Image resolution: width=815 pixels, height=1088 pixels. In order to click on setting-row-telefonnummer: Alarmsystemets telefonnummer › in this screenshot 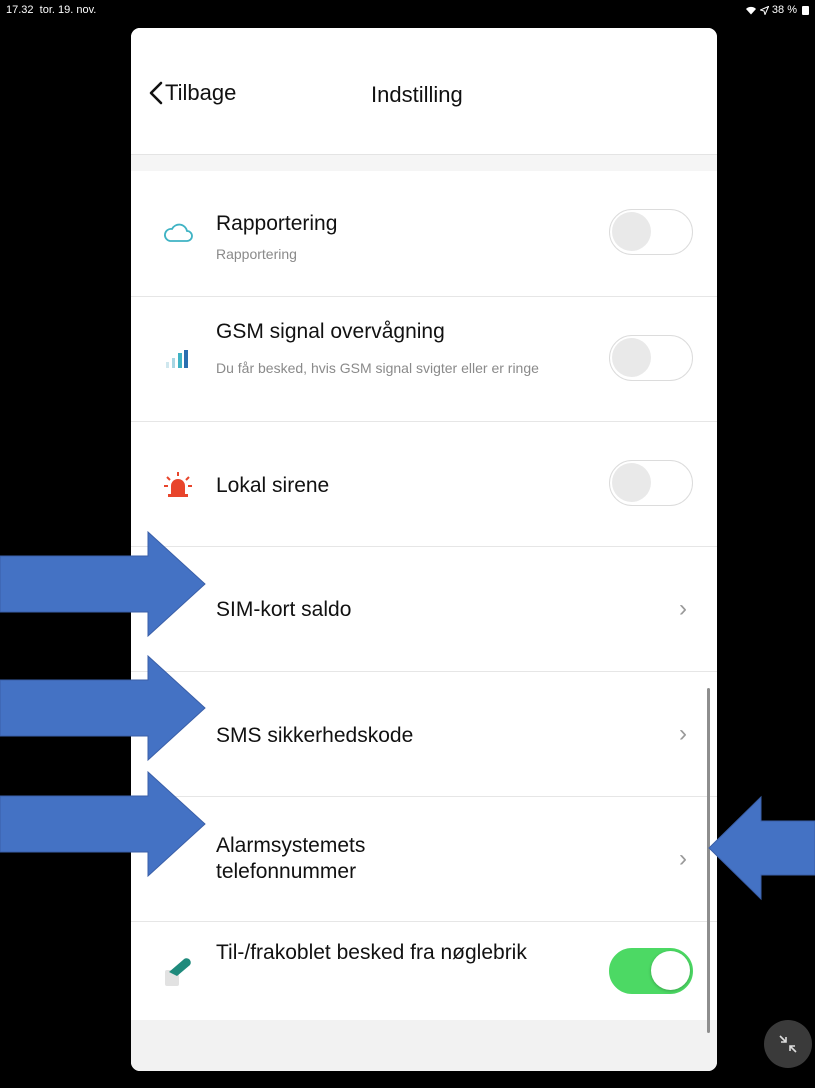, I will do `click(424, 859)`.